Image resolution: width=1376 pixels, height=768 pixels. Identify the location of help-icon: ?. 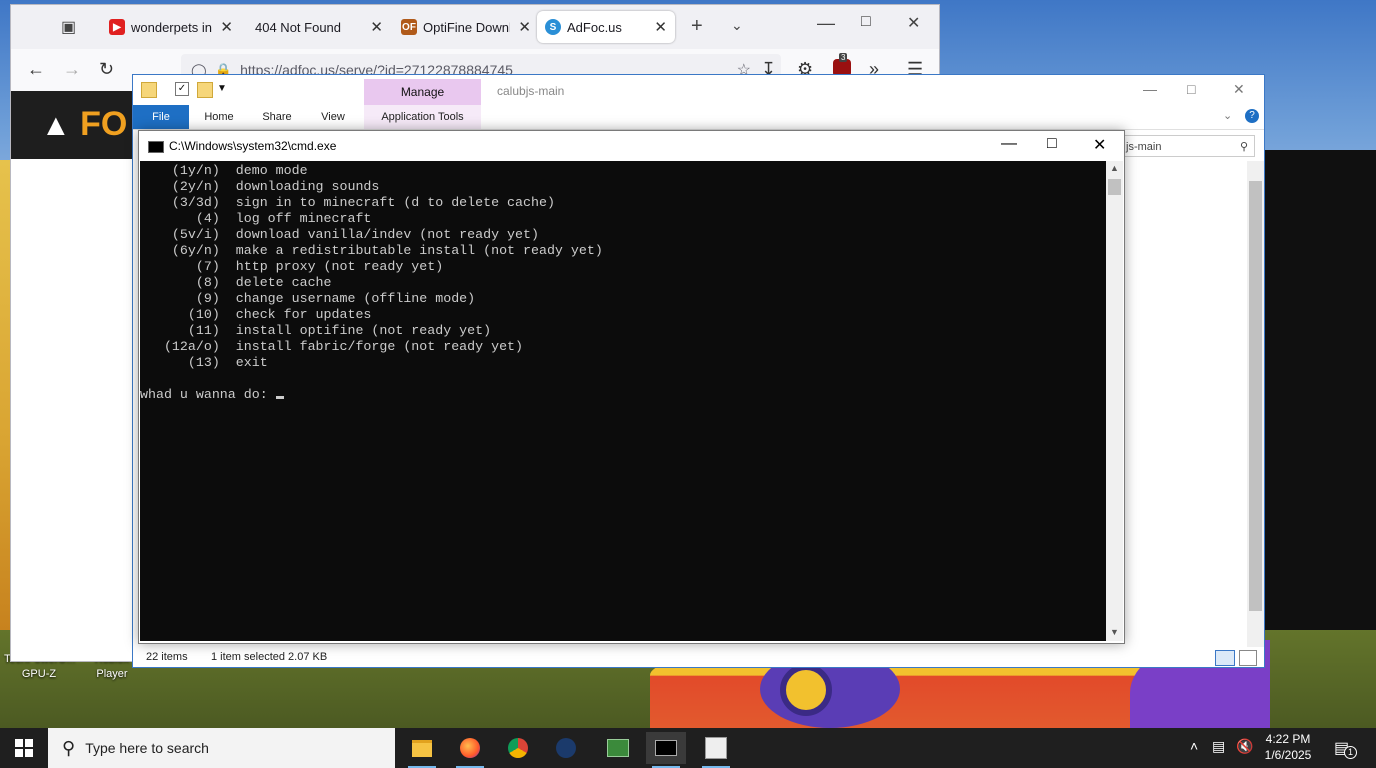
(1252, 116).